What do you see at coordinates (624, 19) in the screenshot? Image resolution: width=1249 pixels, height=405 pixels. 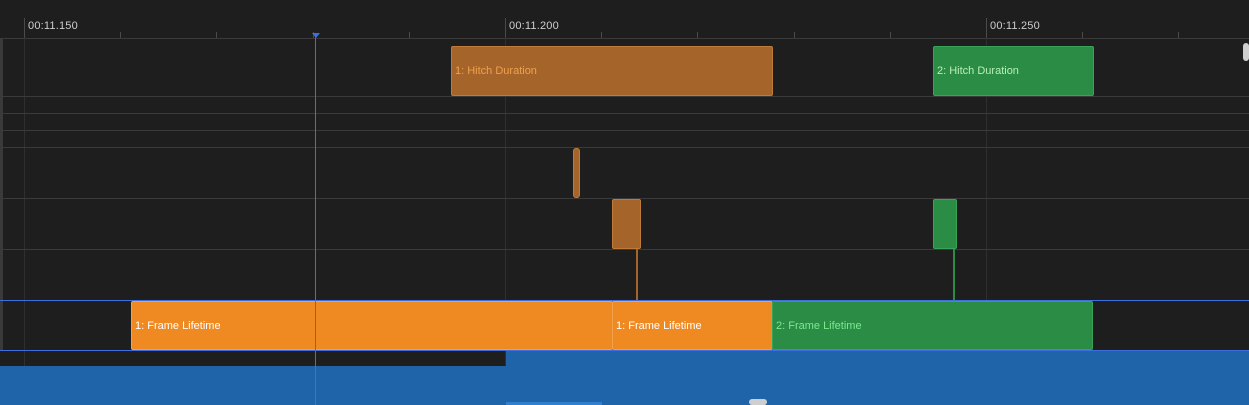 I see `time-ruler: 00:11.150 00:11.200 00:11.250` at bounding box center [624, 19].